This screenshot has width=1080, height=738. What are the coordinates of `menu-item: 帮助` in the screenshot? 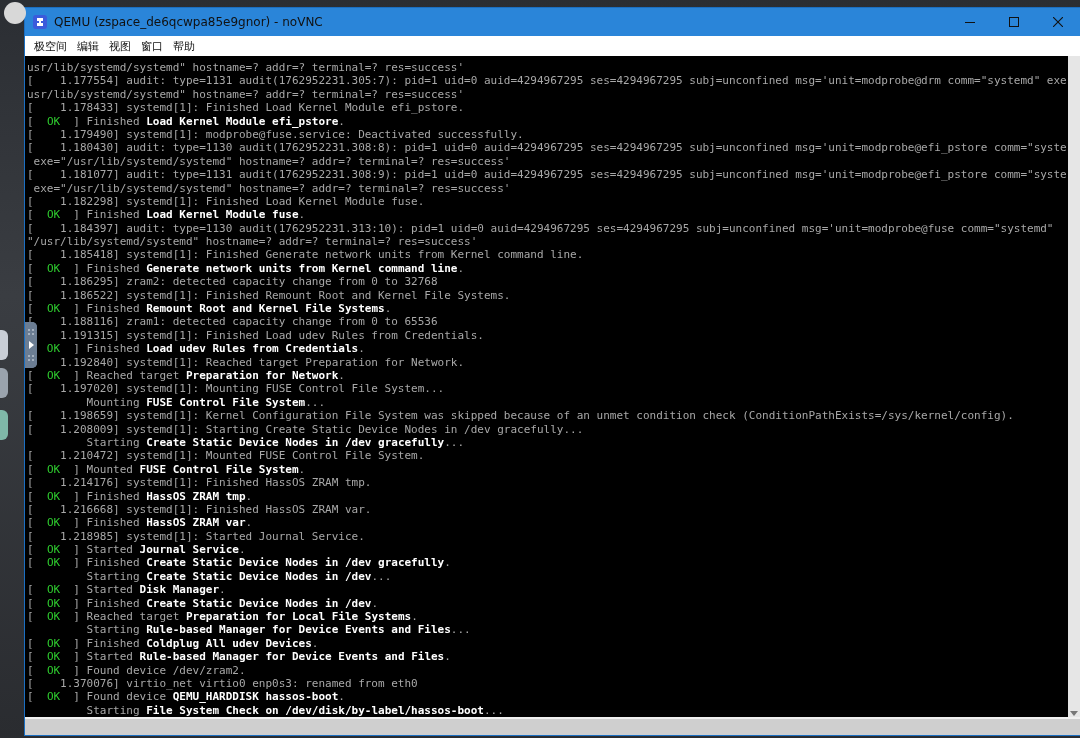 It's located at (184, 46).